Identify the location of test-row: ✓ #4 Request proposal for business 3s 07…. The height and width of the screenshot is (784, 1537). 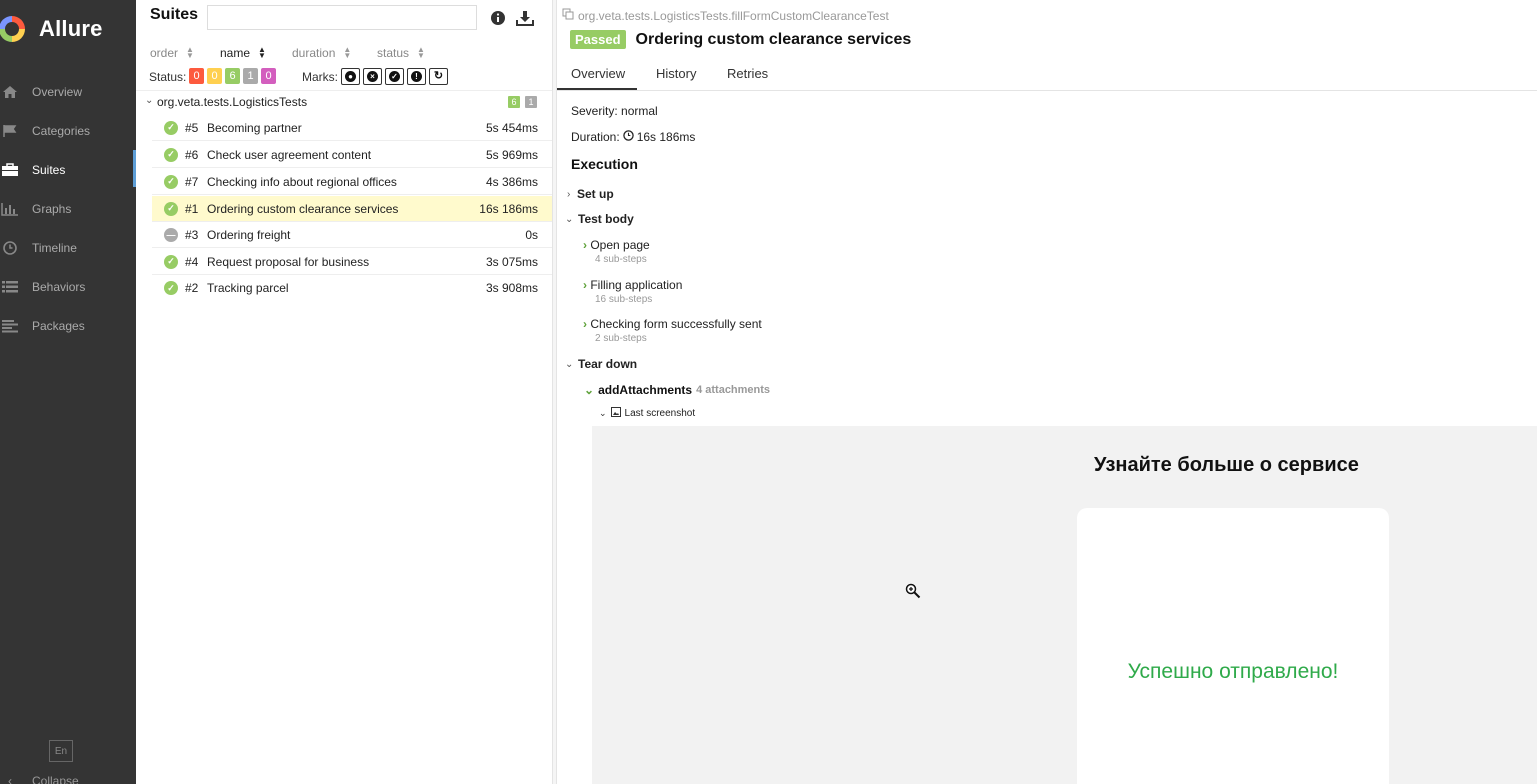
(352, 262).